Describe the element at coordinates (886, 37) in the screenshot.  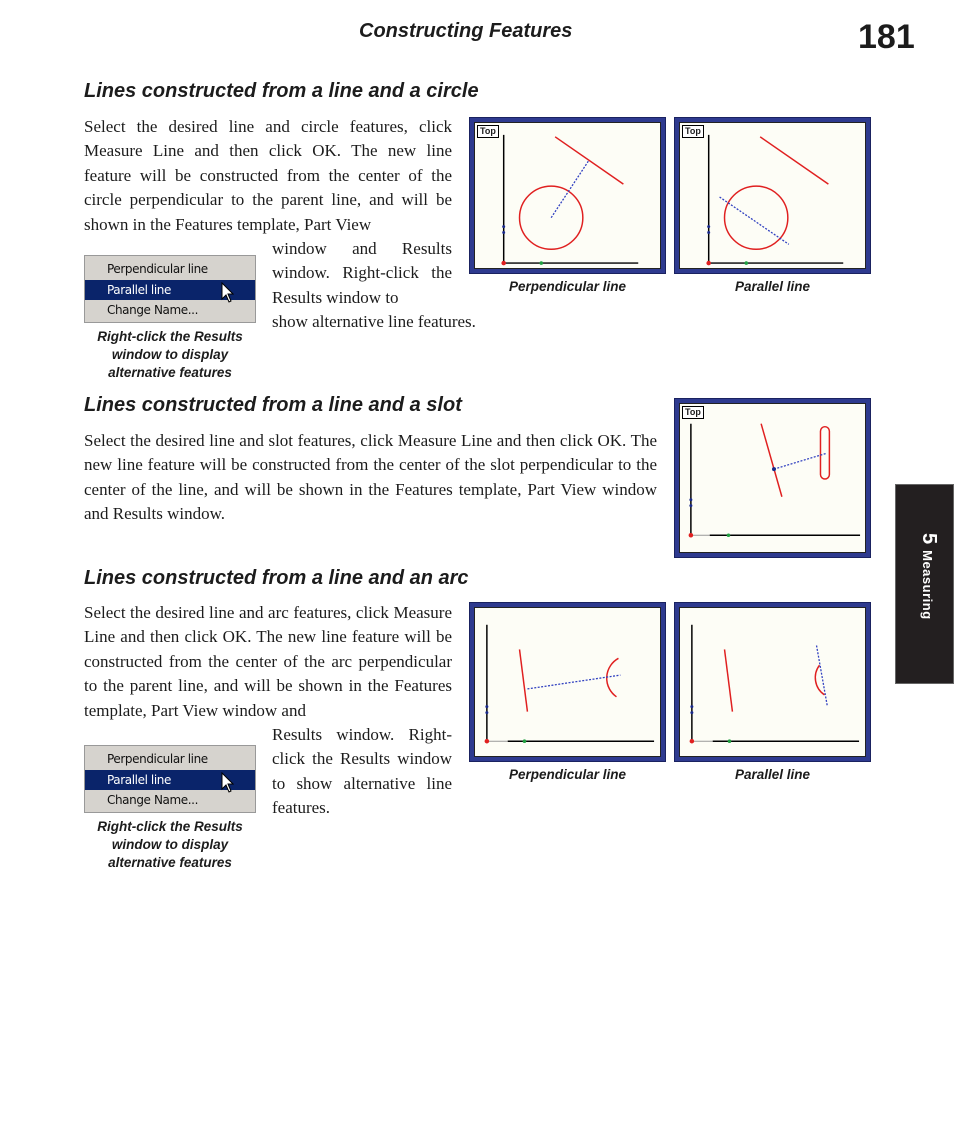
I see `page-number: 181` at that location.